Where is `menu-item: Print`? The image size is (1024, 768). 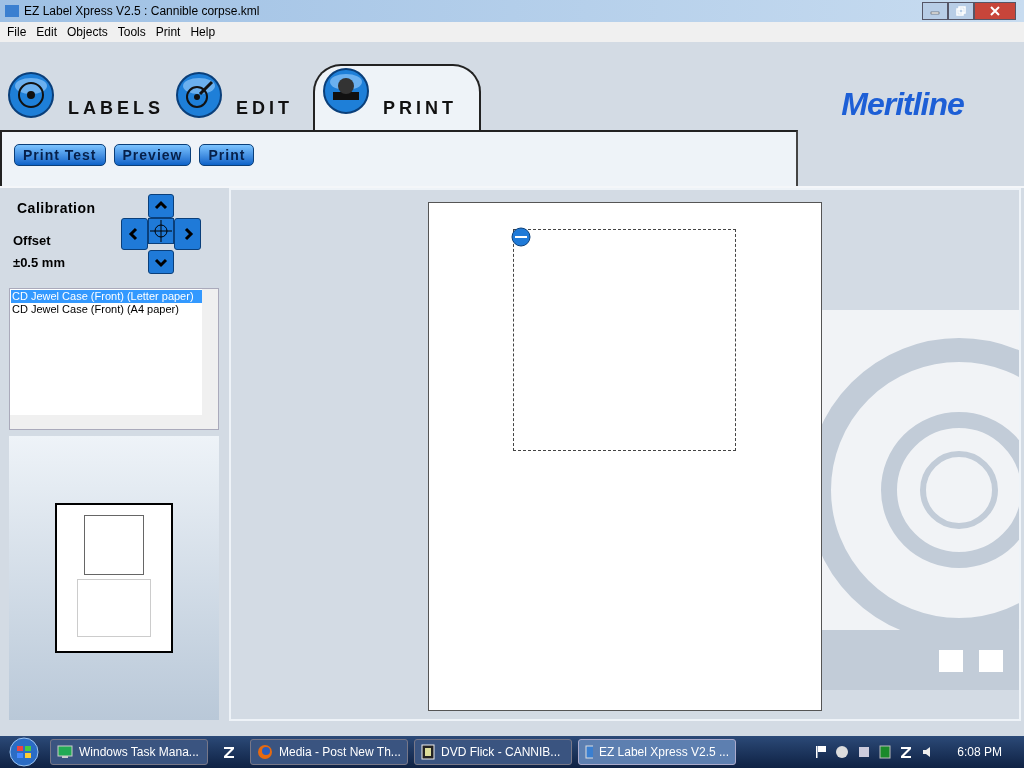 menu-item: Print is located at coordinates (168, 32).